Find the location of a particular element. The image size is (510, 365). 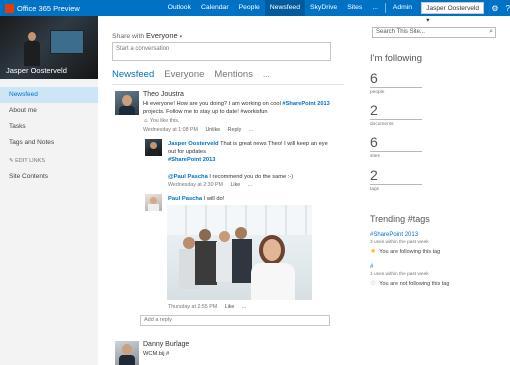

reply2-like-button: Like is located at coordinates (230, 307).